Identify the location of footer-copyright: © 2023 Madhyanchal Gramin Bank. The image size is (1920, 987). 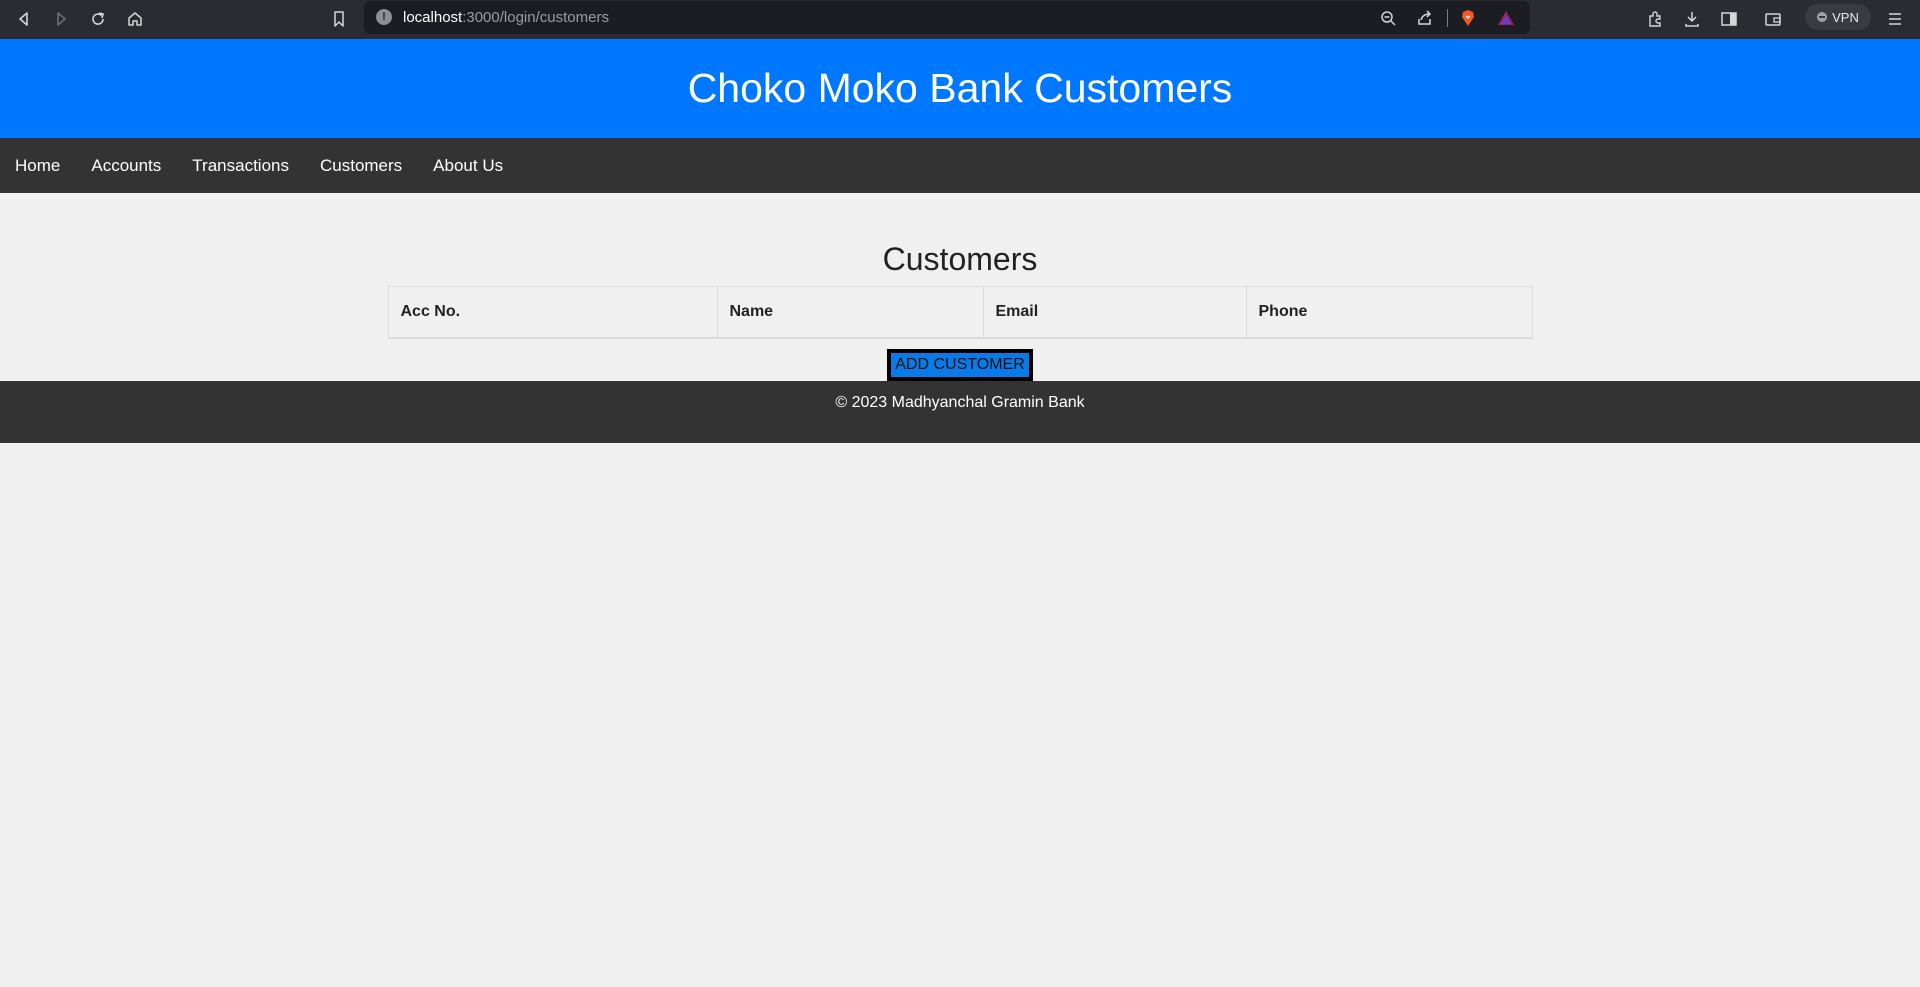
(960, 402).